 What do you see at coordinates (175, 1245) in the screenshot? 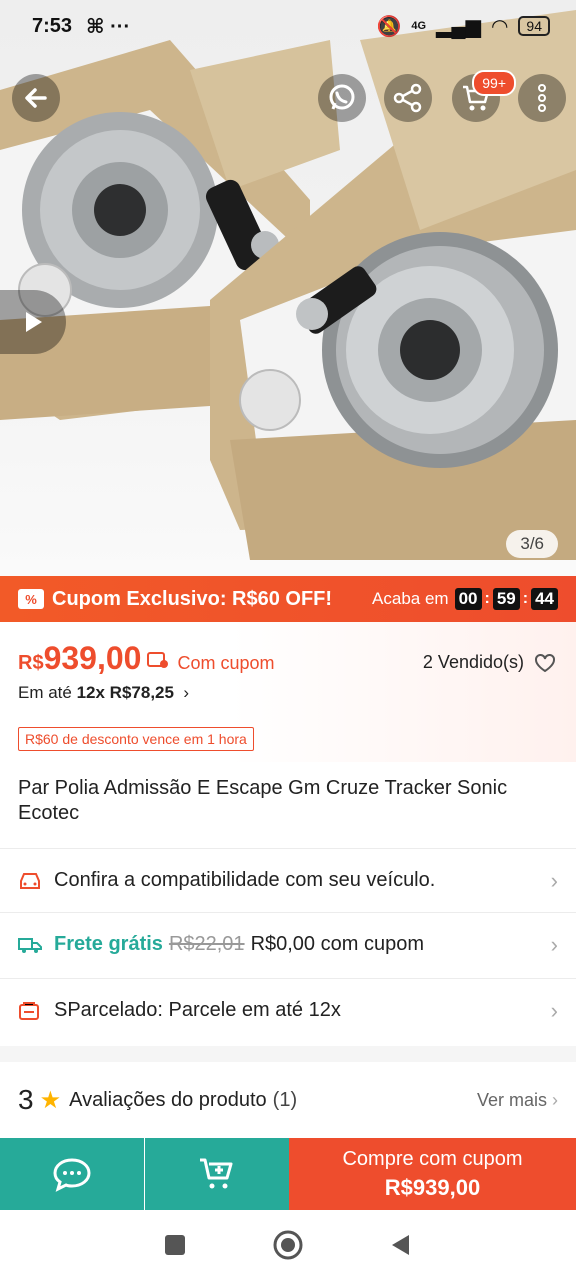
I see `recent-apps-icon` at bounding box center [175, 1245].